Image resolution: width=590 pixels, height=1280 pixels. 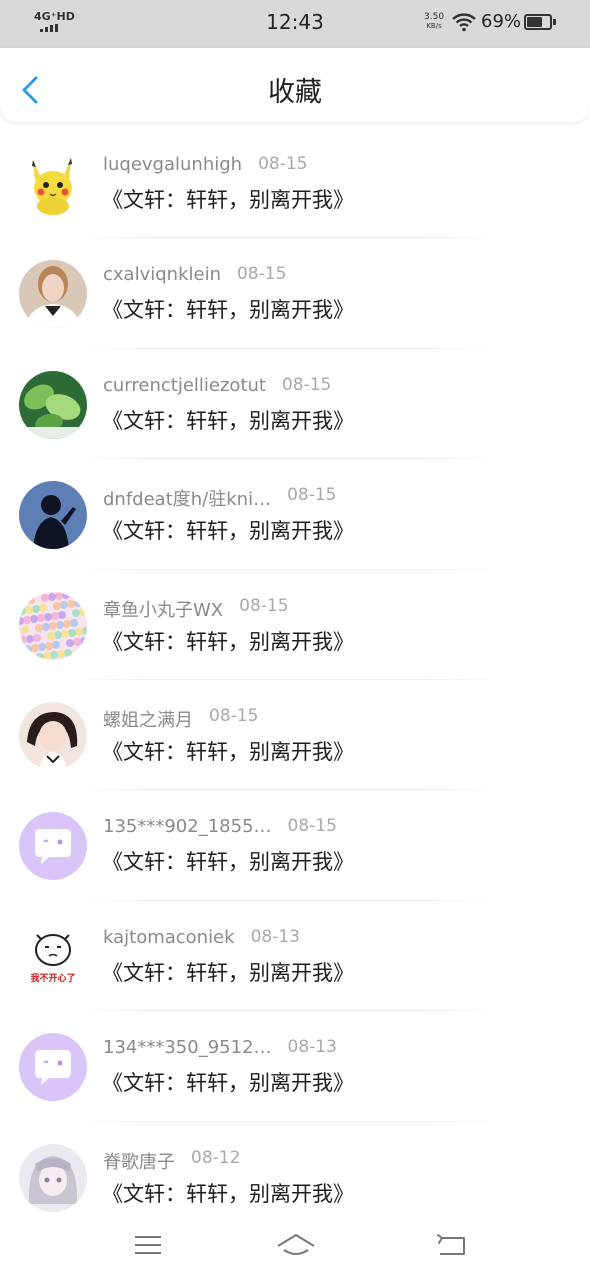 I want to click on battery-cap, so click(x=554, y=22).